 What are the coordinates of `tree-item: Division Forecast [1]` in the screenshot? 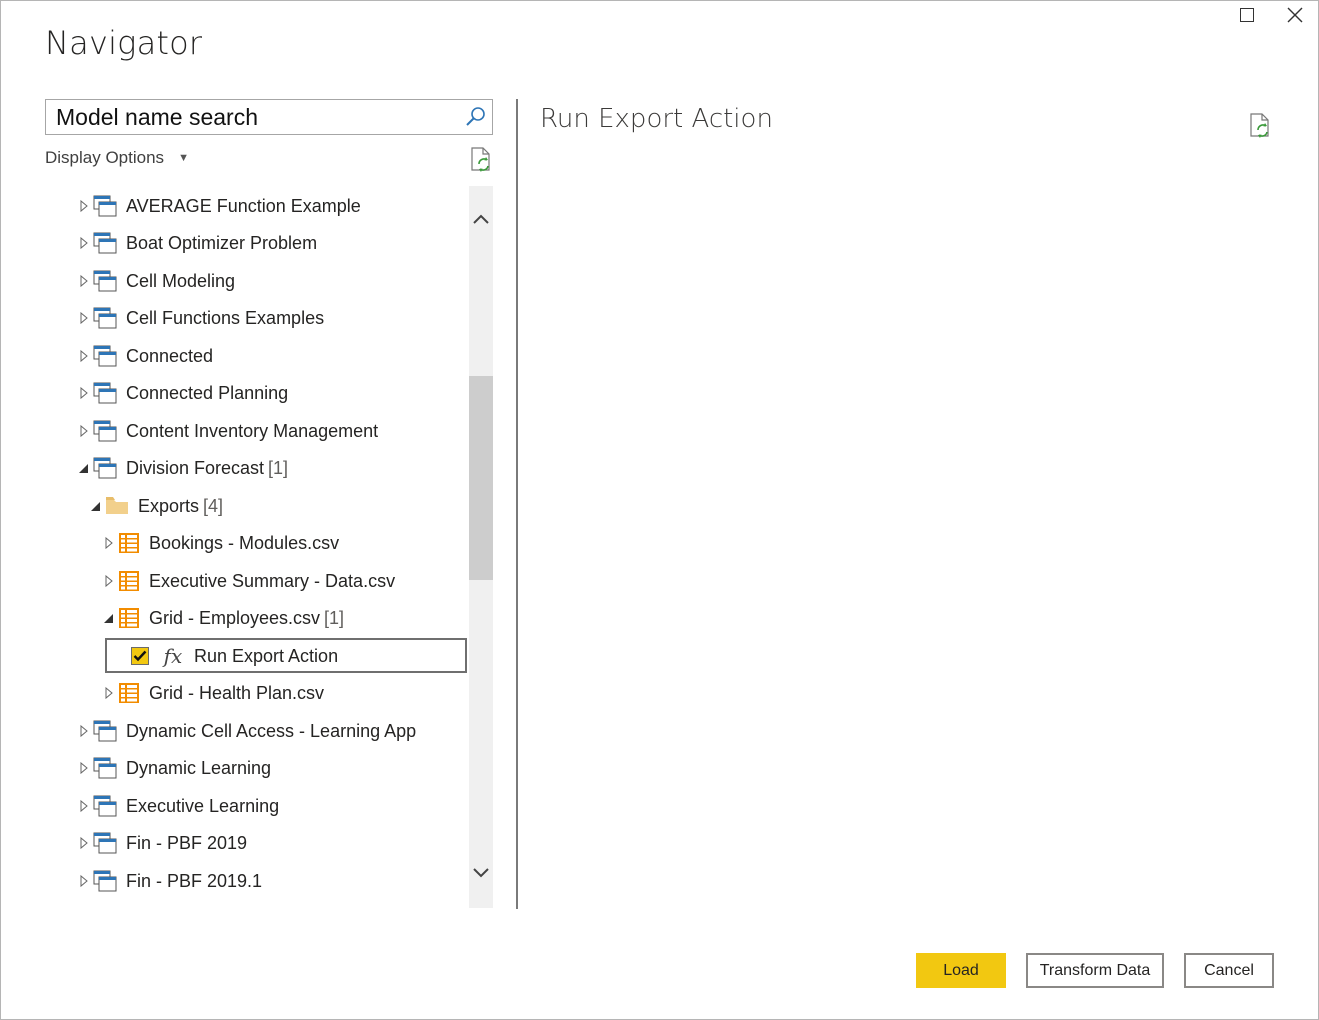 It's located at (183, 468).